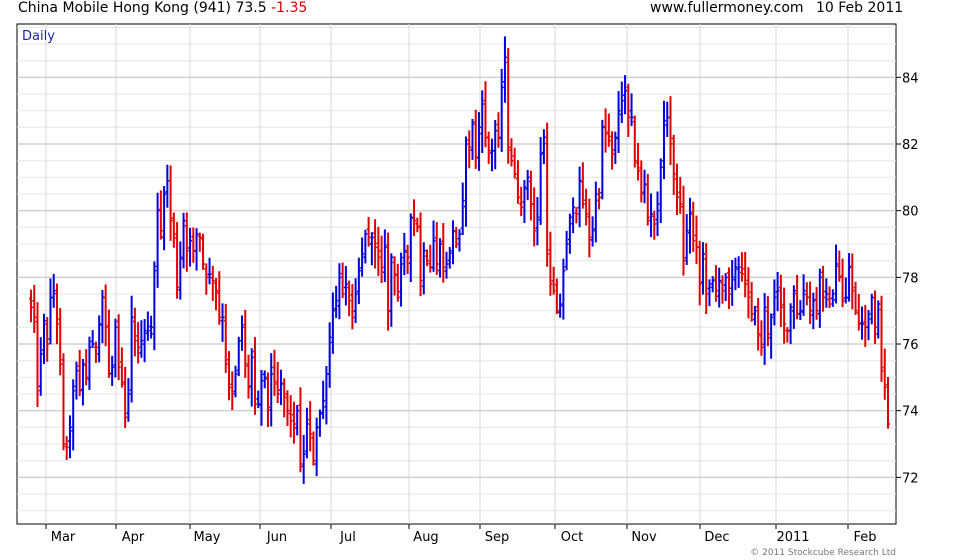 The height and width of the screenshot is (560, 980). What do you see at coordinates (823, 553) in the screenshot?
I see `copyright-notice: © 2011 Stockcube Research Ltd` at bounding box center [823, 553].